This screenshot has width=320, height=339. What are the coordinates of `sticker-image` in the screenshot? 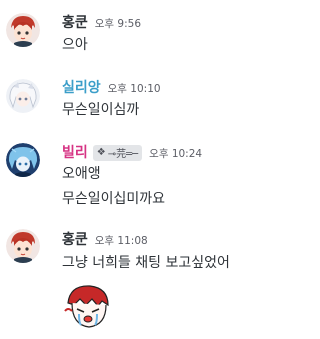 It's located at (86, 306).